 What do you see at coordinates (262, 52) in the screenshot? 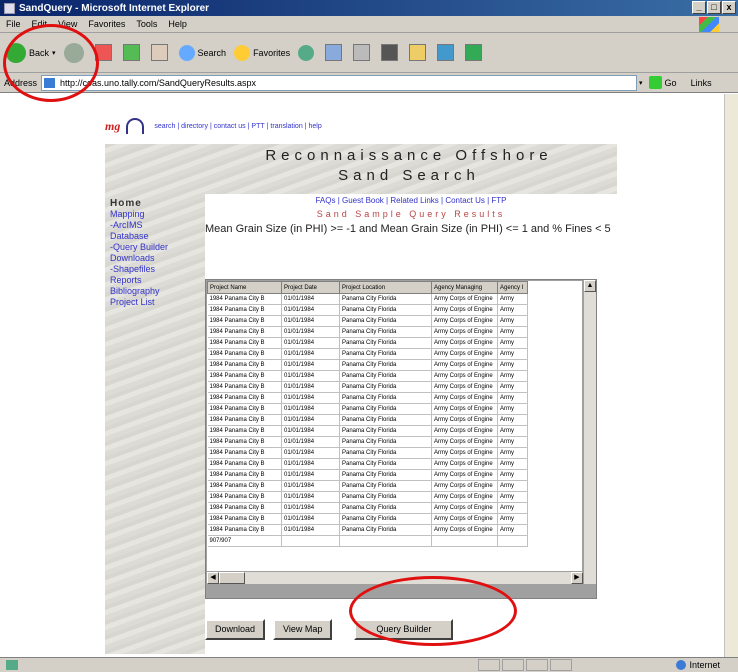
I see `favorites-button: Favorites` at bounding box center [262, 52].